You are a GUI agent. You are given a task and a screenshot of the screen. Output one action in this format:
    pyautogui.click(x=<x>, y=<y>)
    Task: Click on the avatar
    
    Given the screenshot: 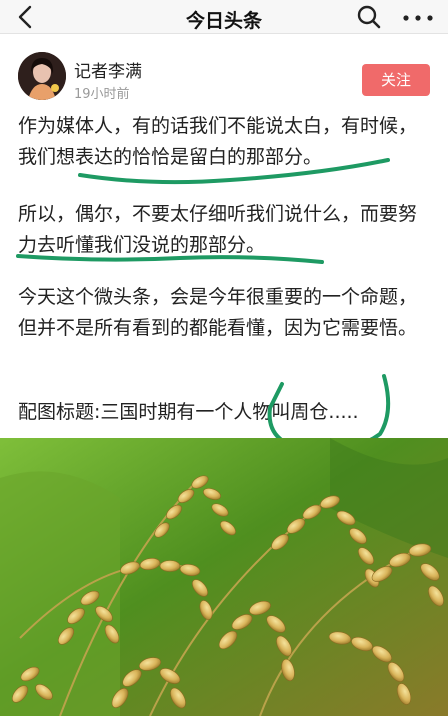 What is the action you would take?
    pyautogui.click(x=42, y=76)
    